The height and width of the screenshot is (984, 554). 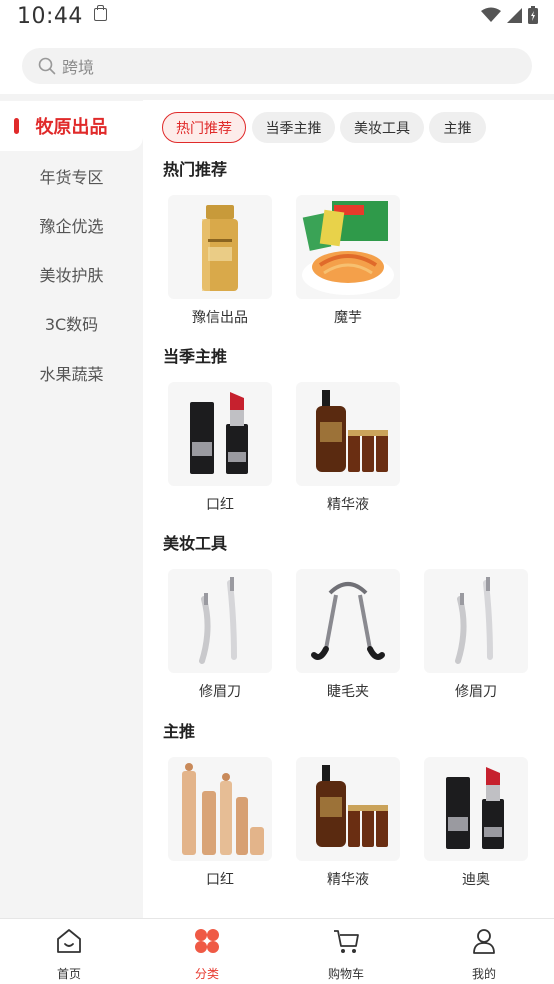 I want to click on product-card: 豫信出品, so click(x=220, y=261).